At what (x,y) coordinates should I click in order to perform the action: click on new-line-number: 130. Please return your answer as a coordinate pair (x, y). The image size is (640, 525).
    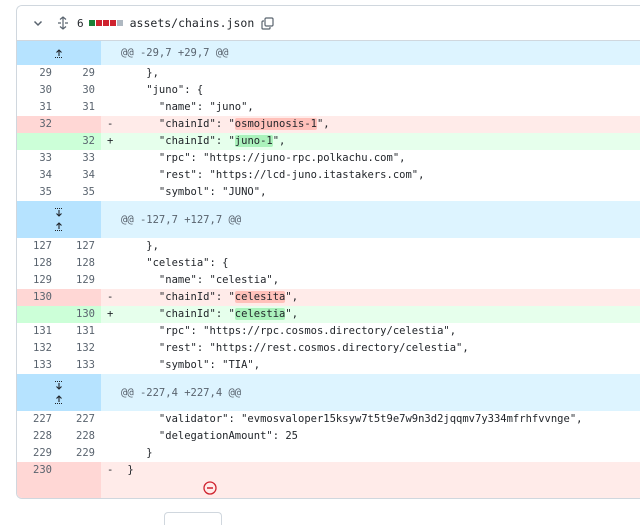
    Looking at the image, I should click on (79, 314).